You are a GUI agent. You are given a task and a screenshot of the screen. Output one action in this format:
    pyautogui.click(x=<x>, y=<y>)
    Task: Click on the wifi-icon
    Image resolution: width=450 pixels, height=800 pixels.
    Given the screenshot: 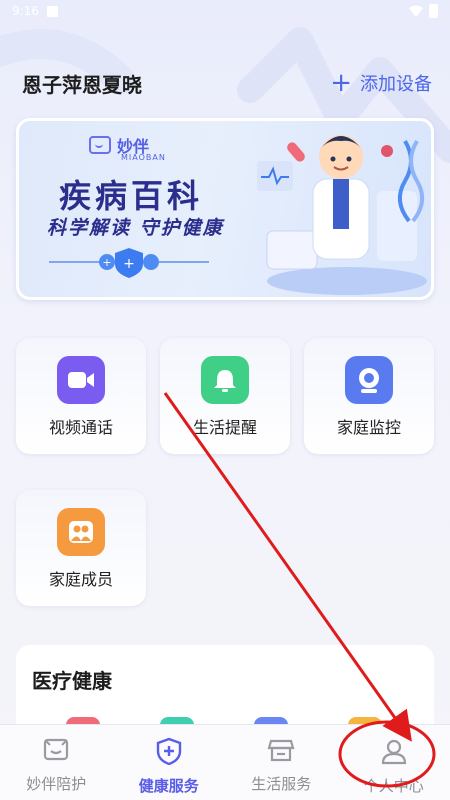 What is the action you would take?
    pyautogui.click(x=416, y=11)
    